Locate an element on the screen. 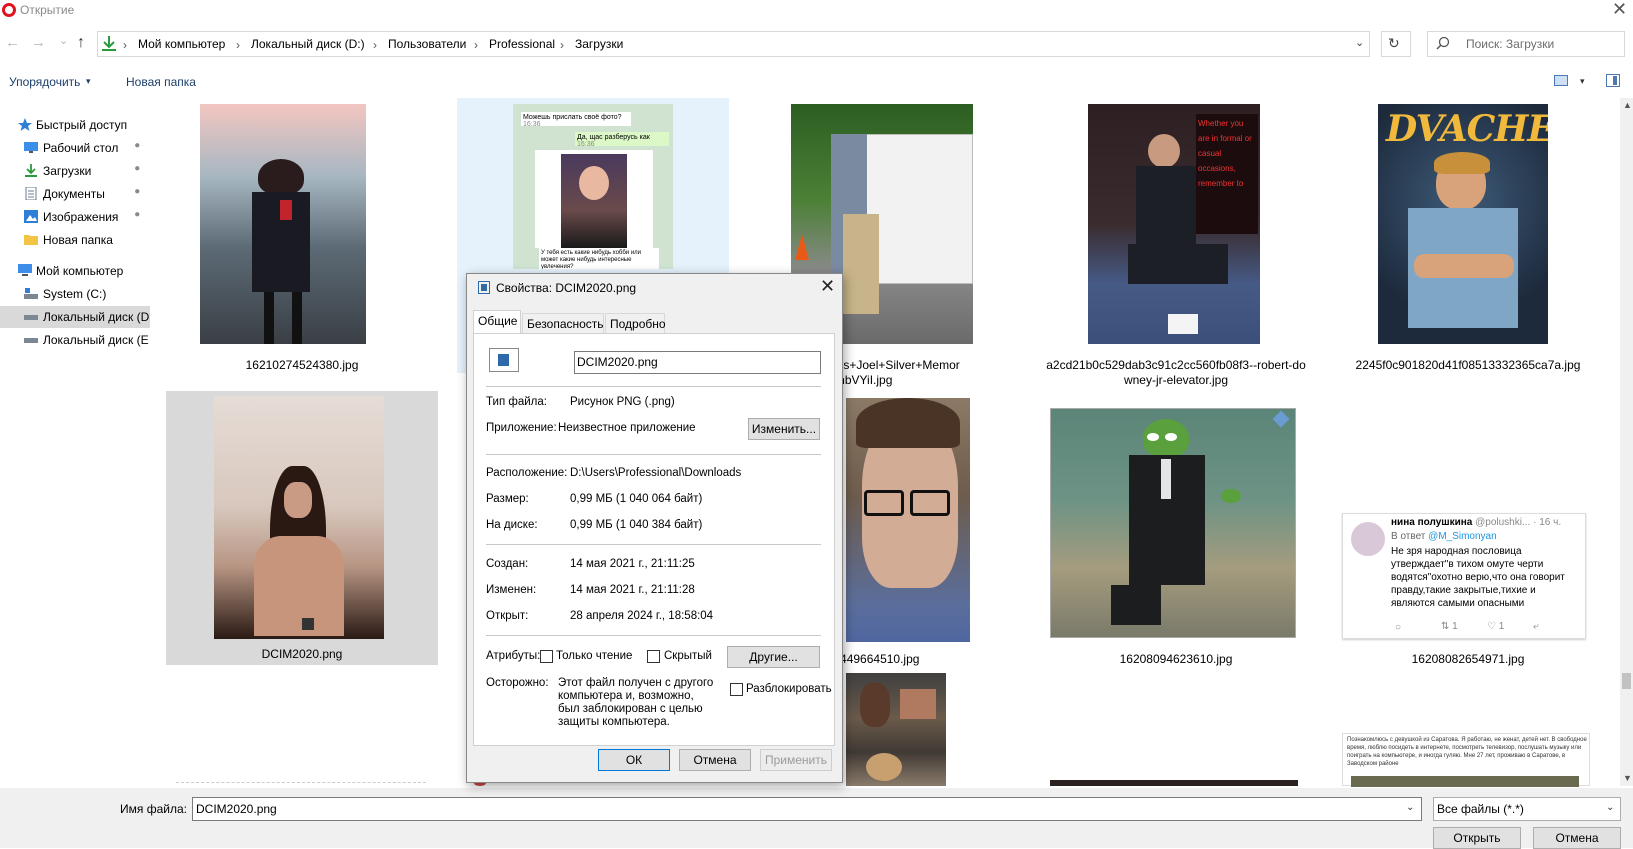 The height and width of the screenshot is (849, 1633). open-button: Открыть is located at coordinates (1477, 838).